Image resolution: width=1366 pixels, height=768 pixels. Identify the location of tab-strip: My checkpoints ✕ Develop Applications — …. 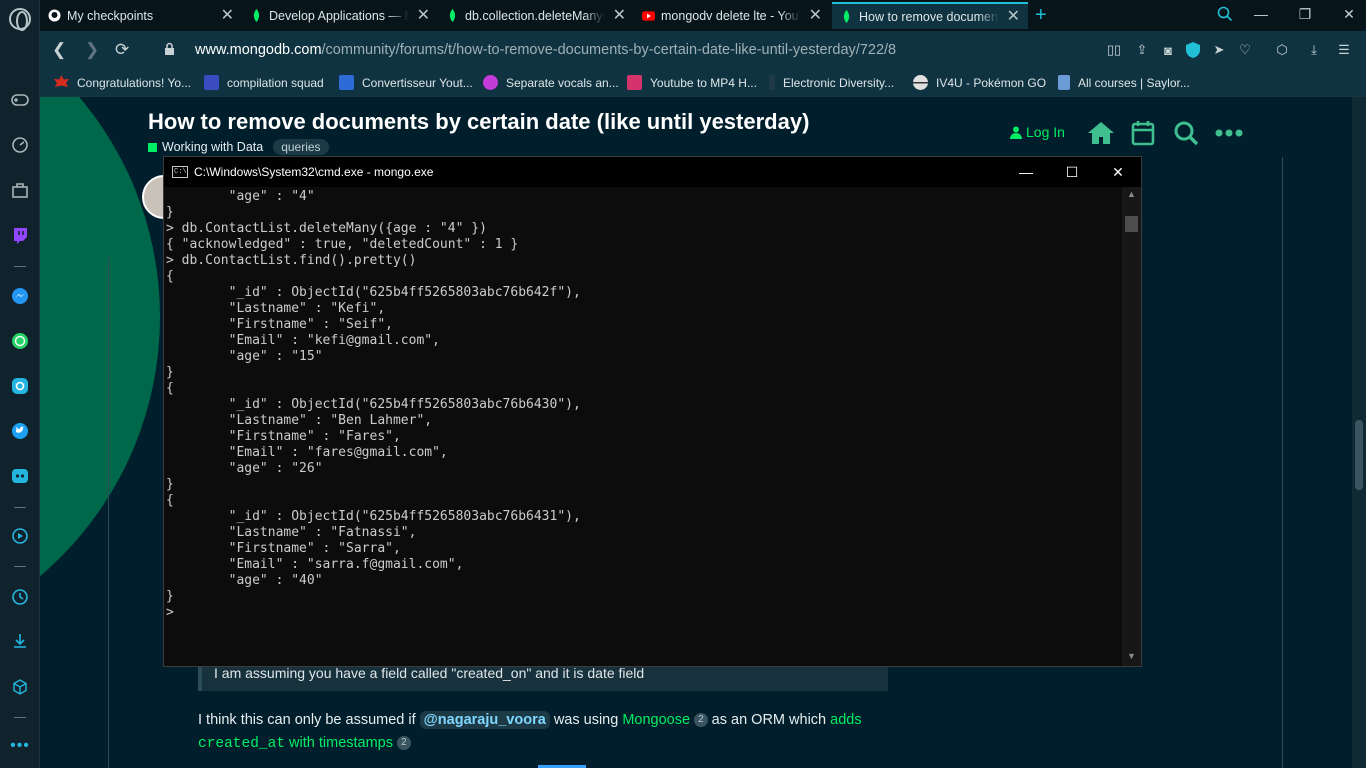
(703, 15).